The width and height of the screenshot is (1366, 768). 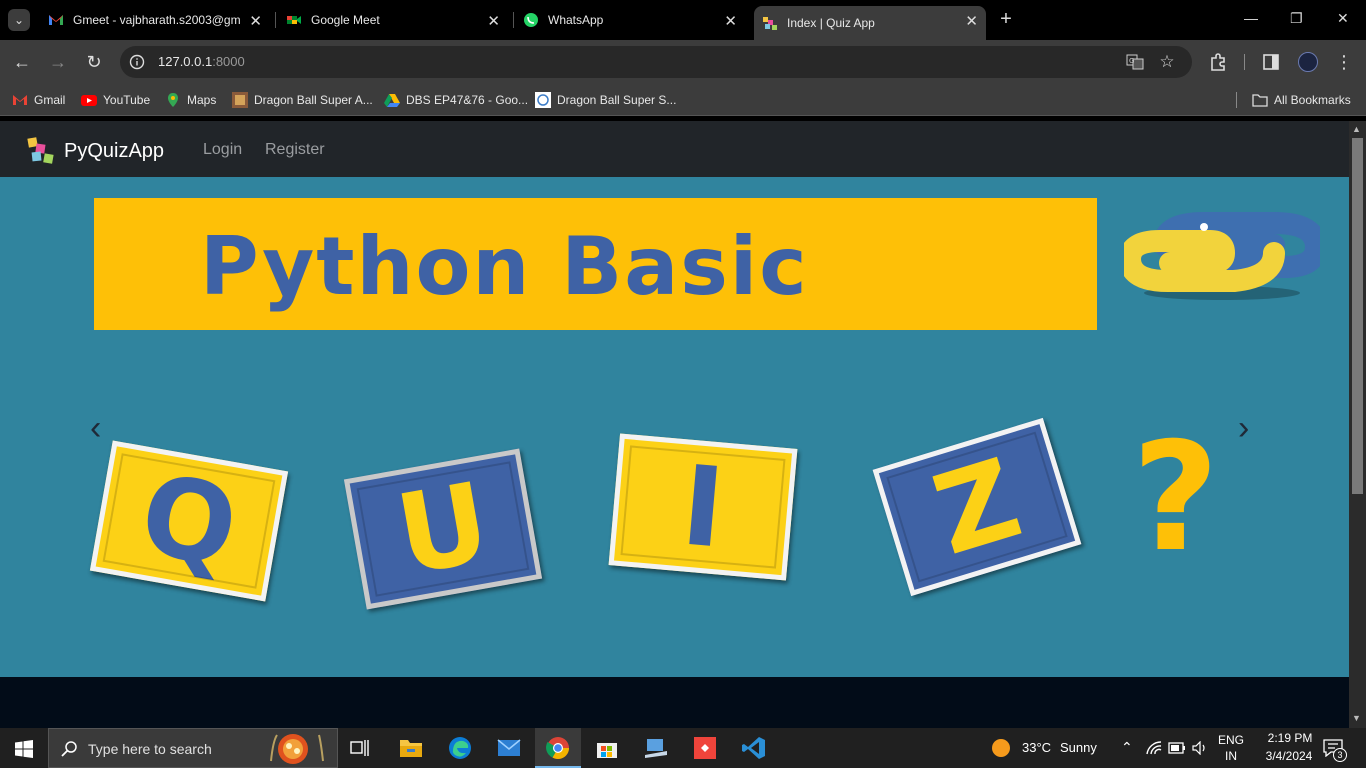 What do you see at coordinates (705, 748) in the screenshot?
I see `anydesk-icon` at bounding box center [705, 748].